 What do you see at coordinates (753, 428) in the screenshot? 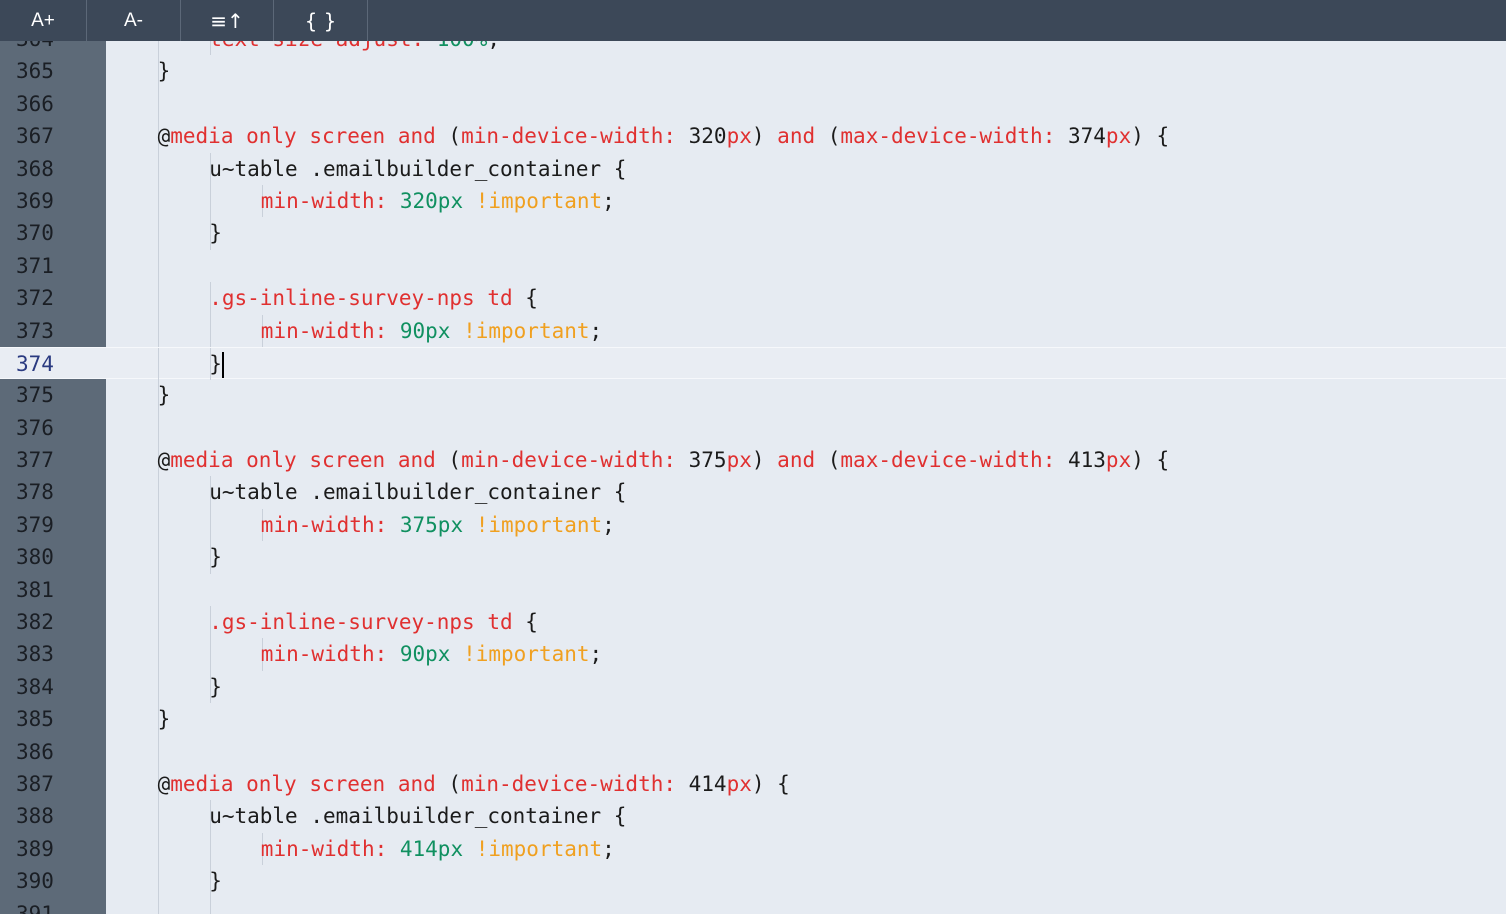
I see `code-line: 376` at bounding box center [753, 428].